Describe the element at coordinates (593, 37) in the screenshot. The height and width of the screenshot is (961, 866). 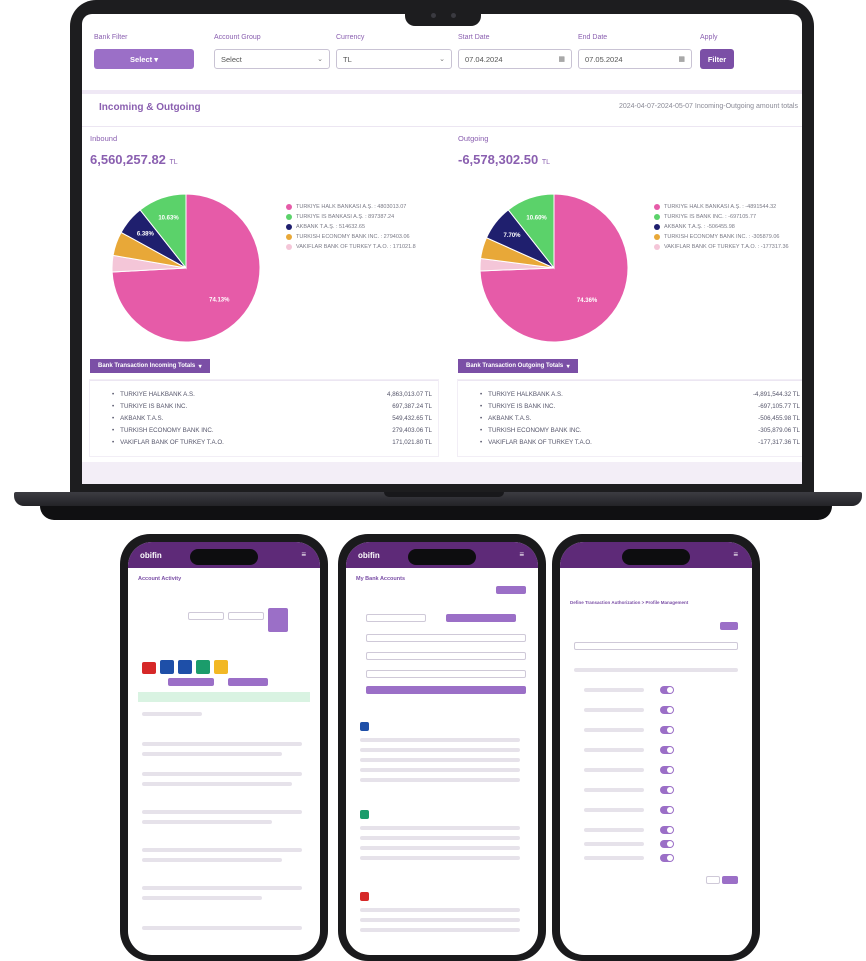
I see `end-date-label: End Date` at that location.